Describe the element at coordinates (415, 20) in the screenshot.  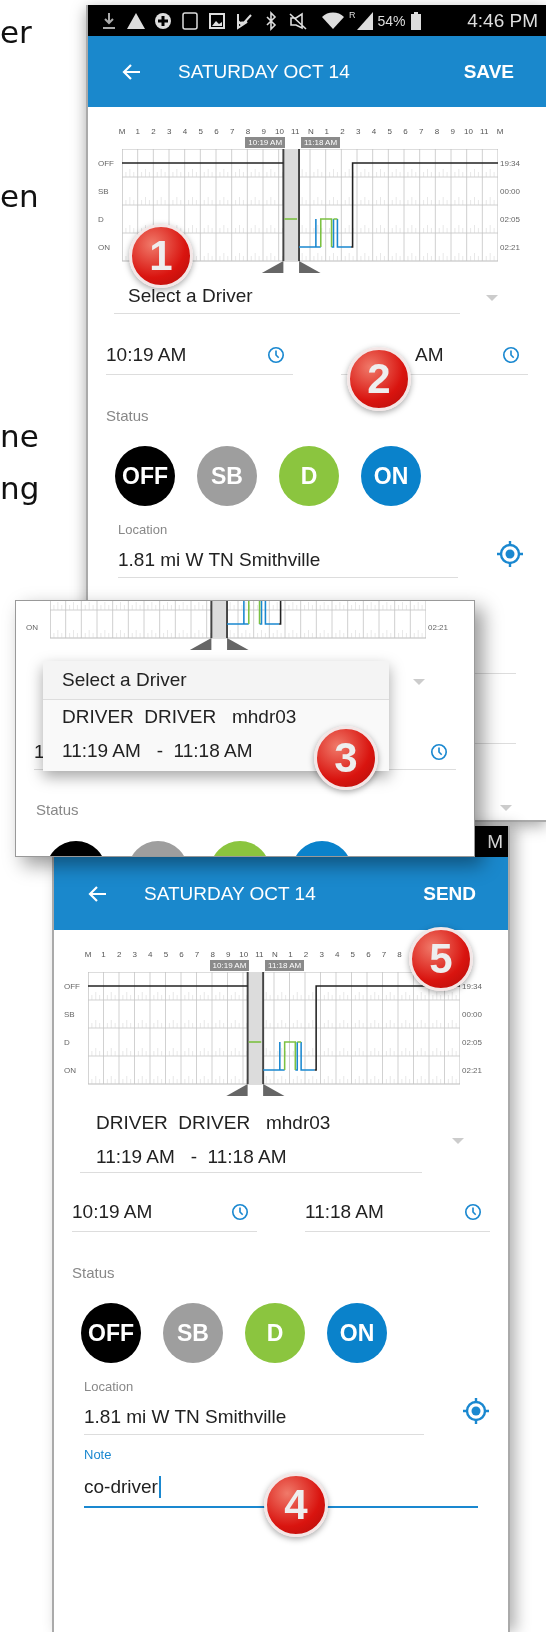
I see `battery-icon` at that location.